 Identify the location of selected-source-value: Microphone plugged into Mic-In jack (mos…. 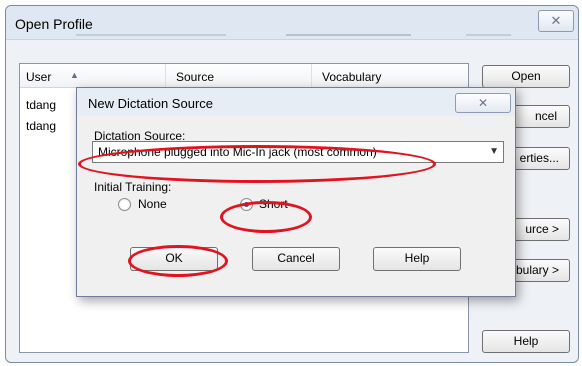
(237, 152).